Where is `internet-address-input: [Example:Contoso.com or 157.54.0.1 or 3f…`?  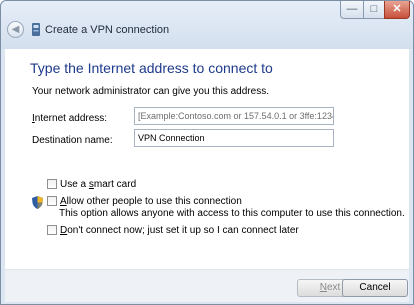 internet-address-input: [Example:Contoso.com or 157.54.0.1 or 3f… is located at coordinates (234, 116).